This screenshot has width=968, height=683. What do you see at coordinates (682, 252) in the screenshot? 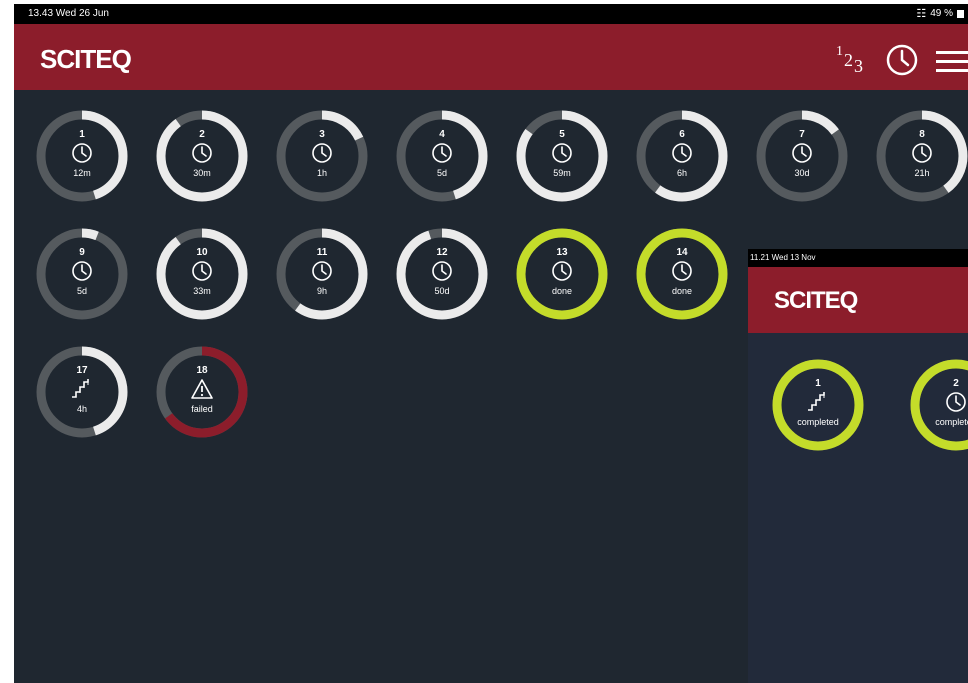
I see `task-number: 14` at bounding box center [682, 252].